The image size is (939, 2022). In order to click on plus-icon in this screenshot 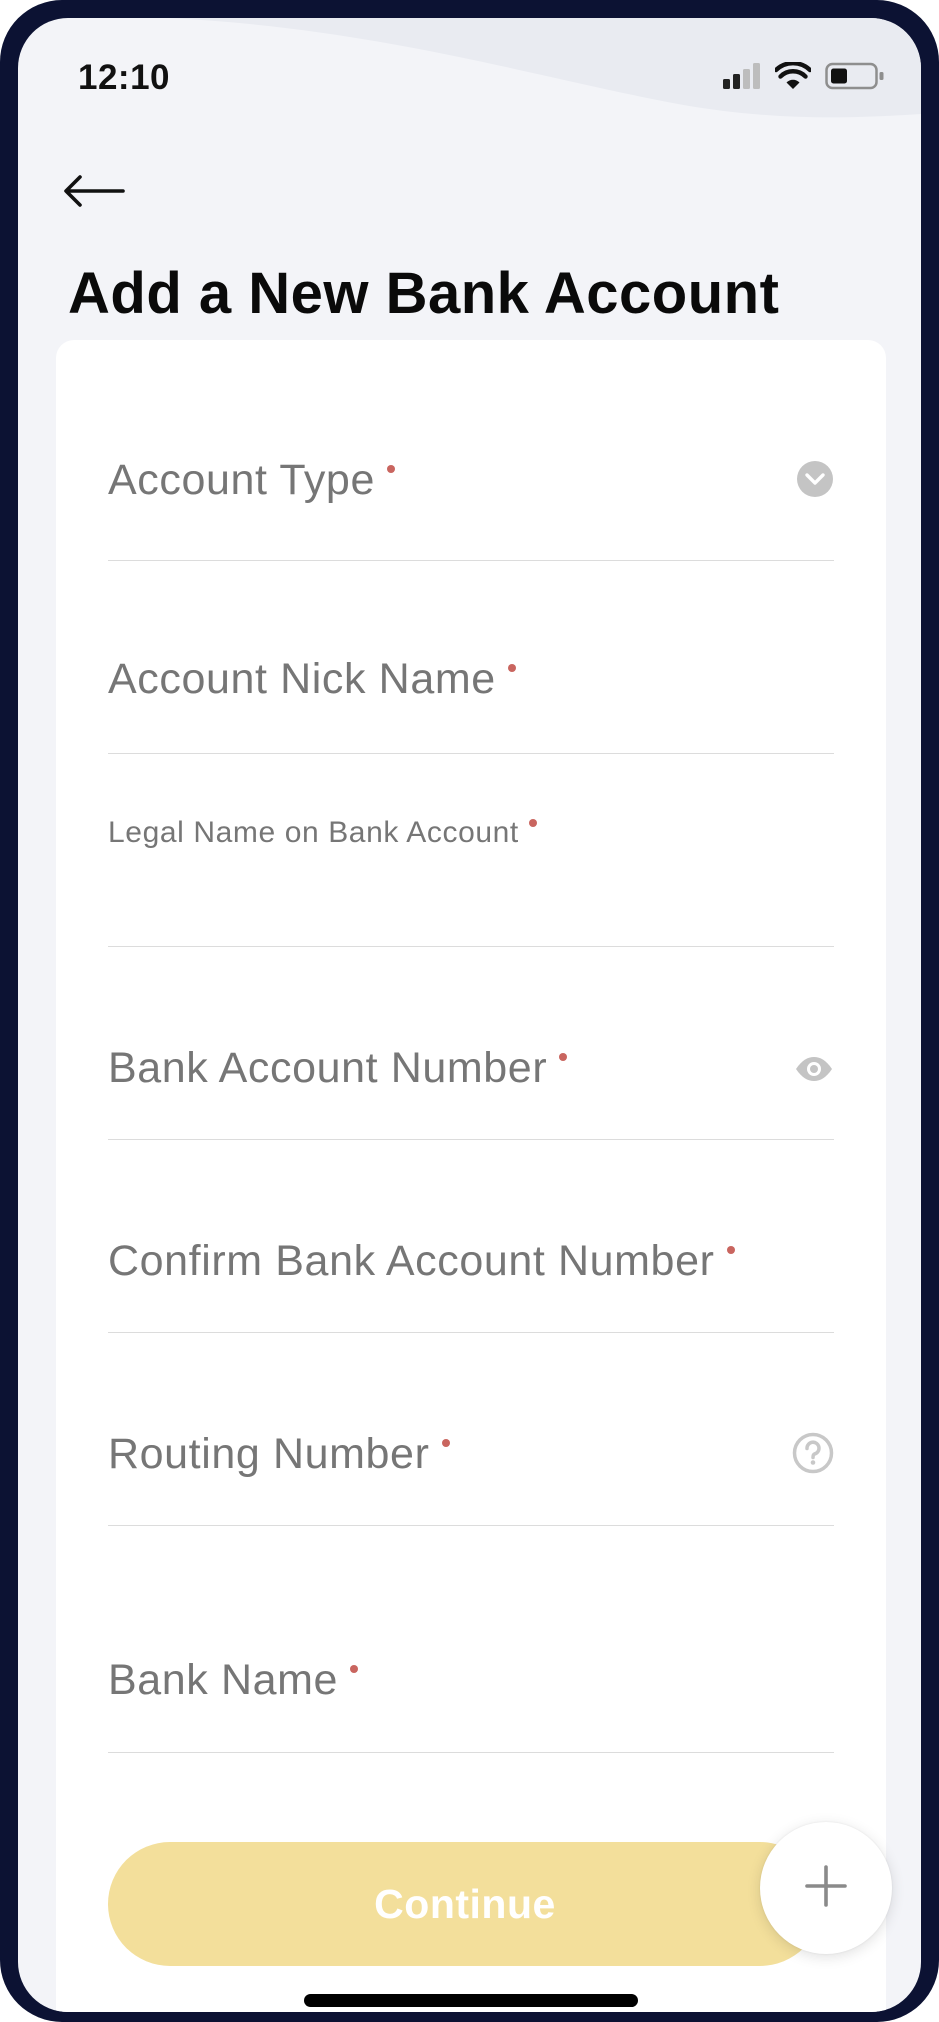, I will do `click(826, 1888)`.